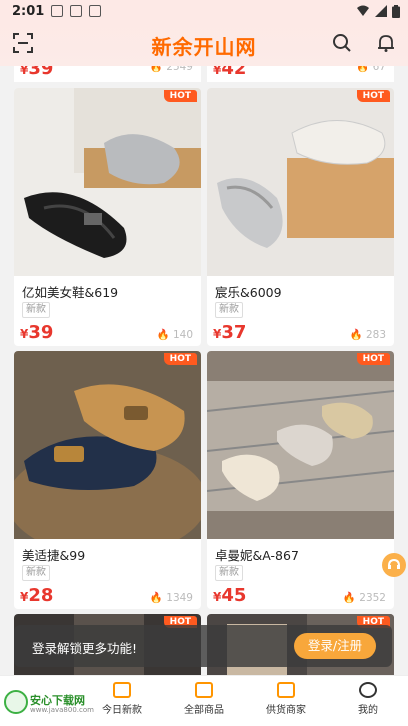 Image resolution: width=408 pixels, height=726 pixels. I want to click on status-time: 2:01, so click(28, 11).